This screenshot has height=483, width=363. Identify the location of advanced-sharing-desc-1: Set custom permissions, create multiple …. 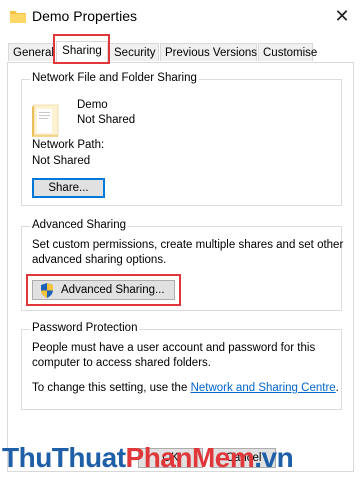
(188, 245).